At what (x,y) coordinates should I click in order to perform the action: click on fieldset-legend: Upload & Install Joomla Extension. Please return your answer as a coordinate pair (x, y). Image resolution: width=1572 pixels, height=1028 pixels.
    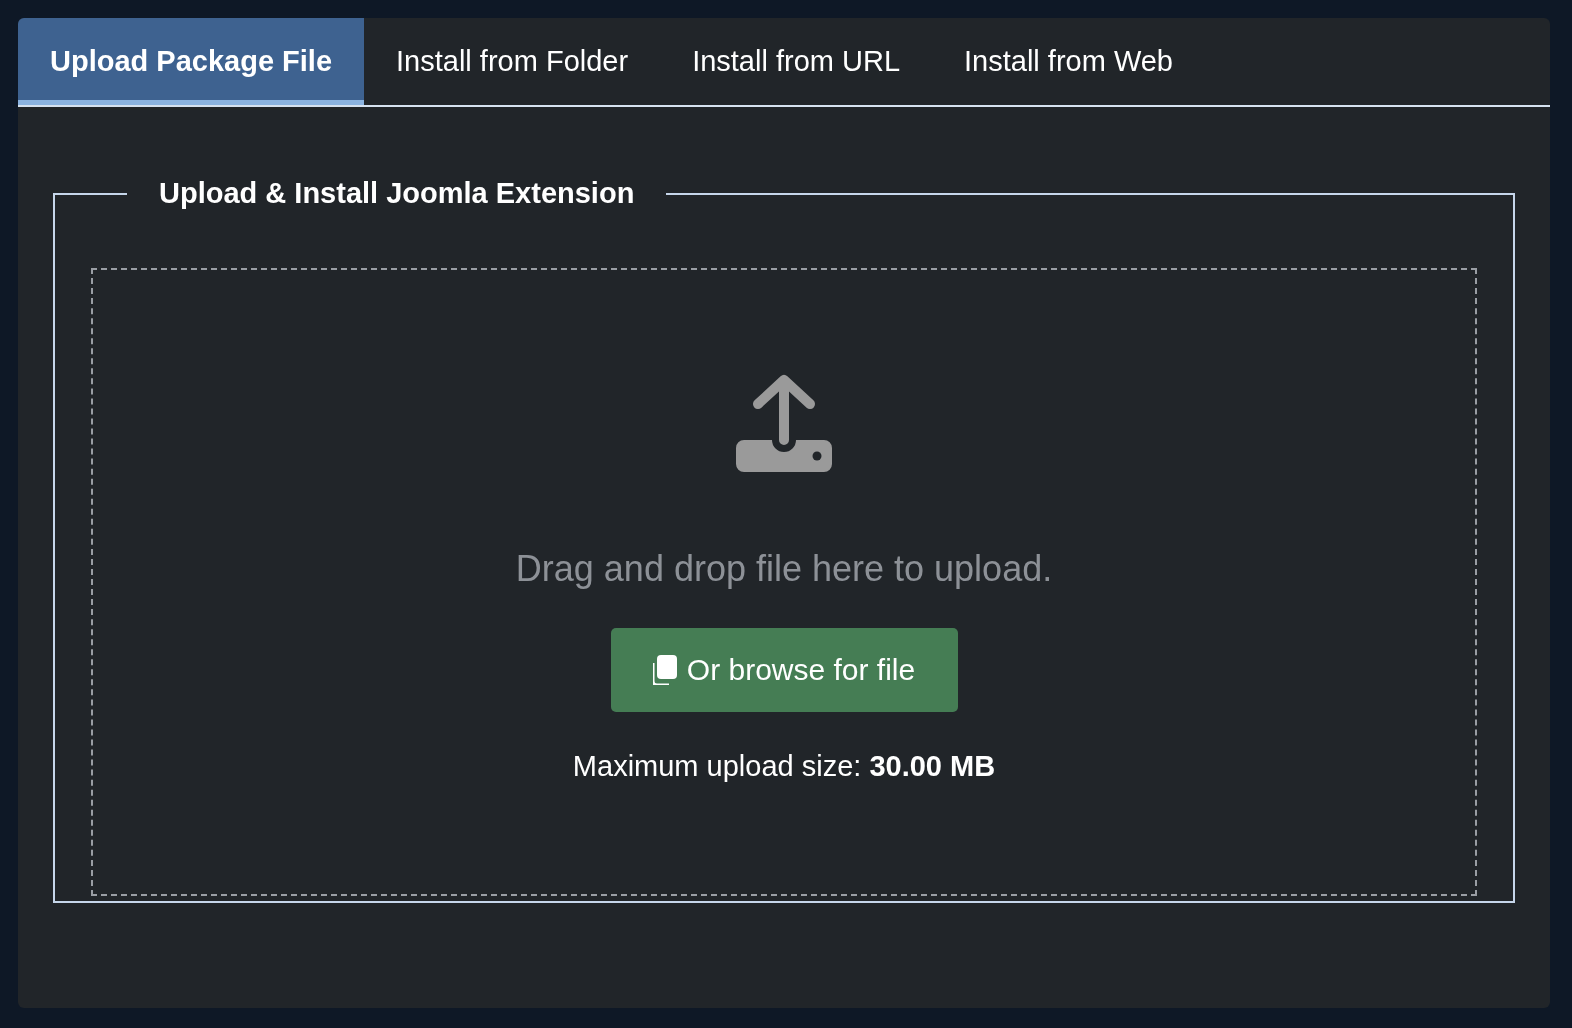
    Looking at the image, I should click on (397, 193).